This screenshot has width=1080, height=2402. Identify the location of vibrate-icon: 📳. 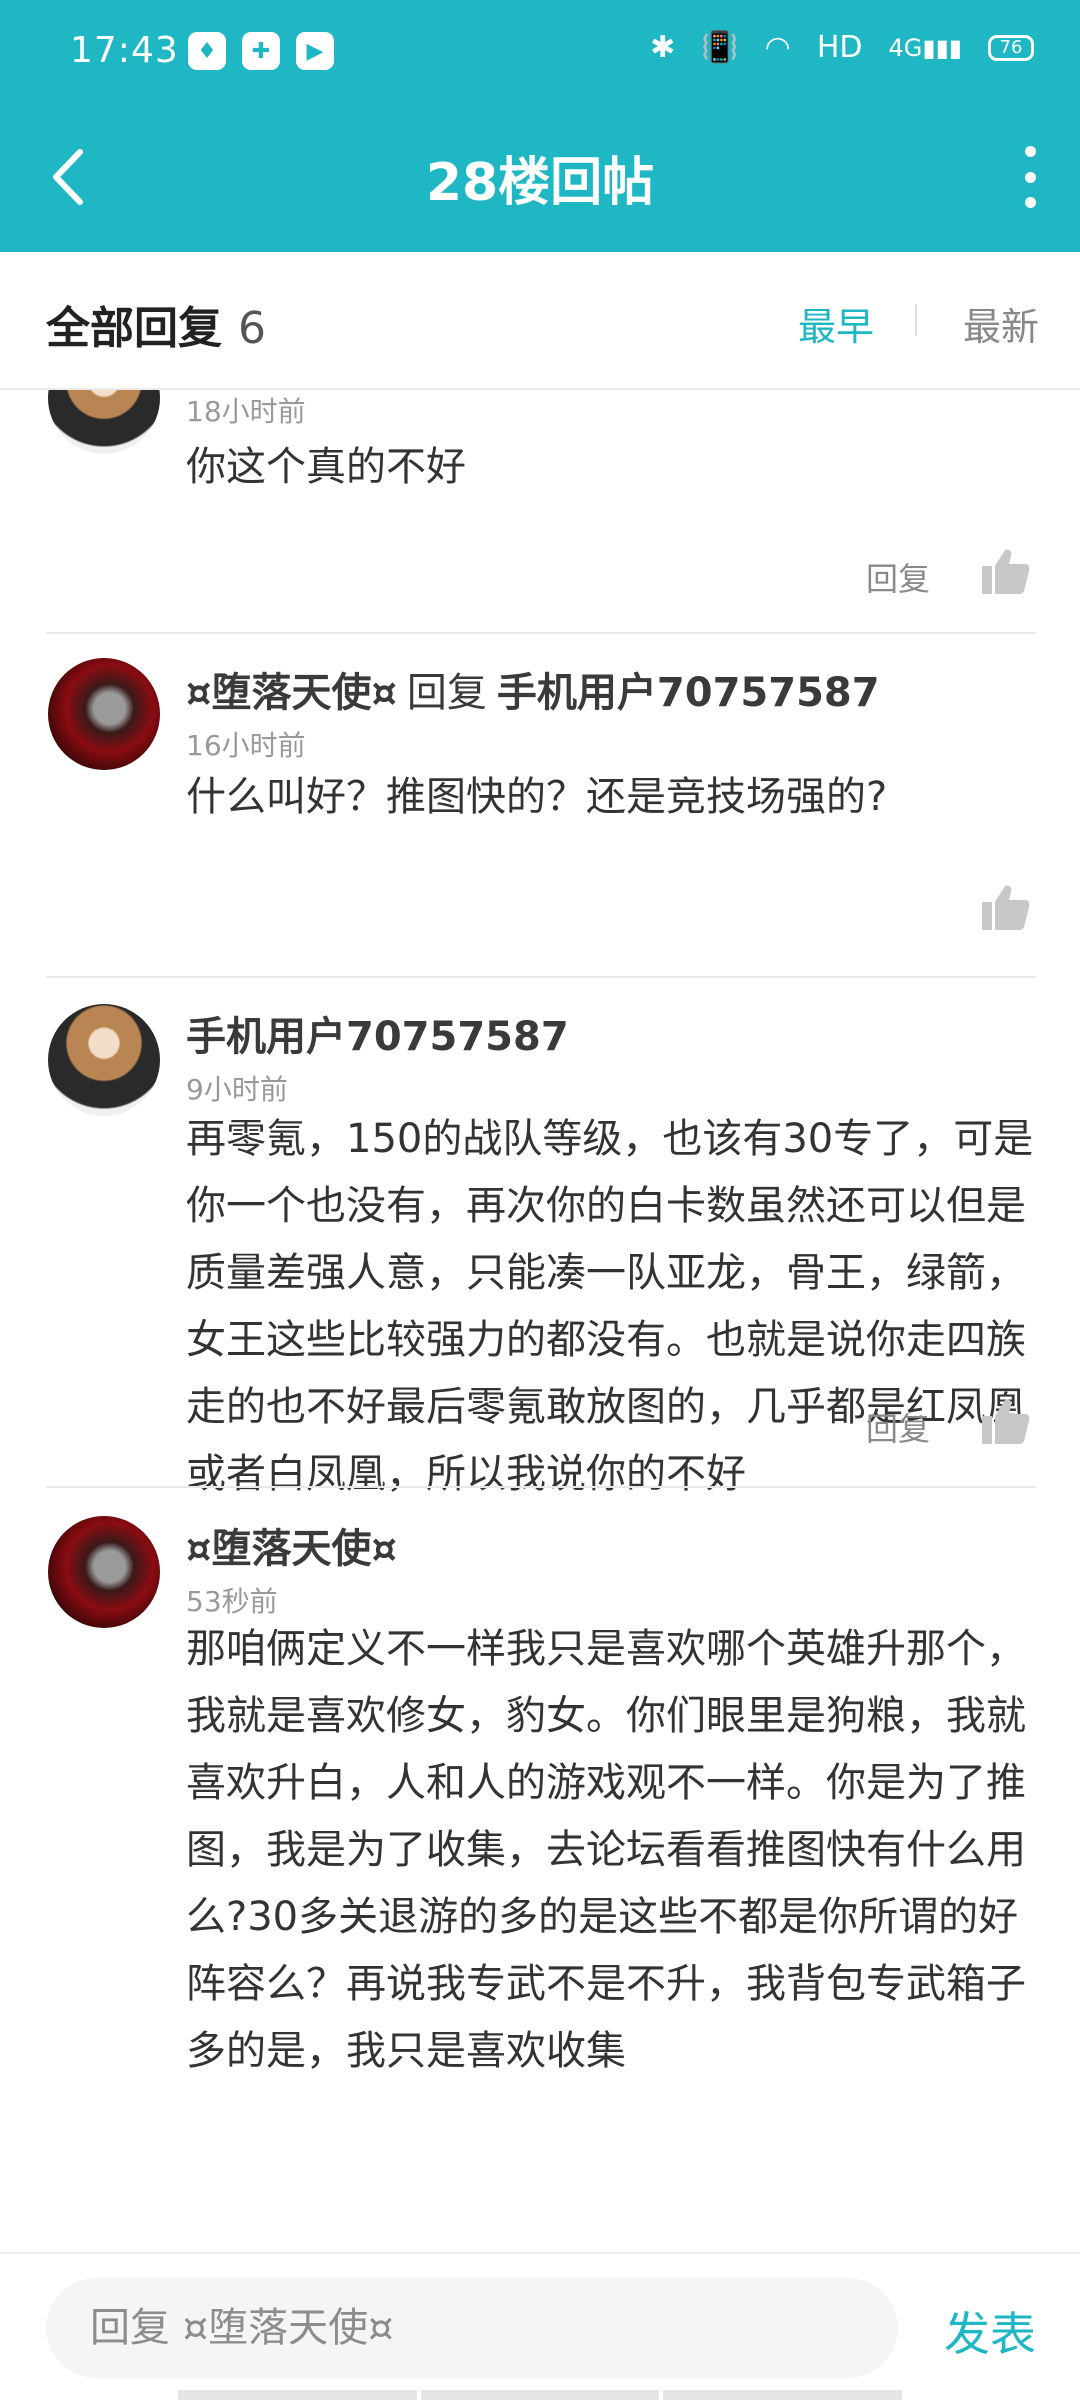
(720, 47).